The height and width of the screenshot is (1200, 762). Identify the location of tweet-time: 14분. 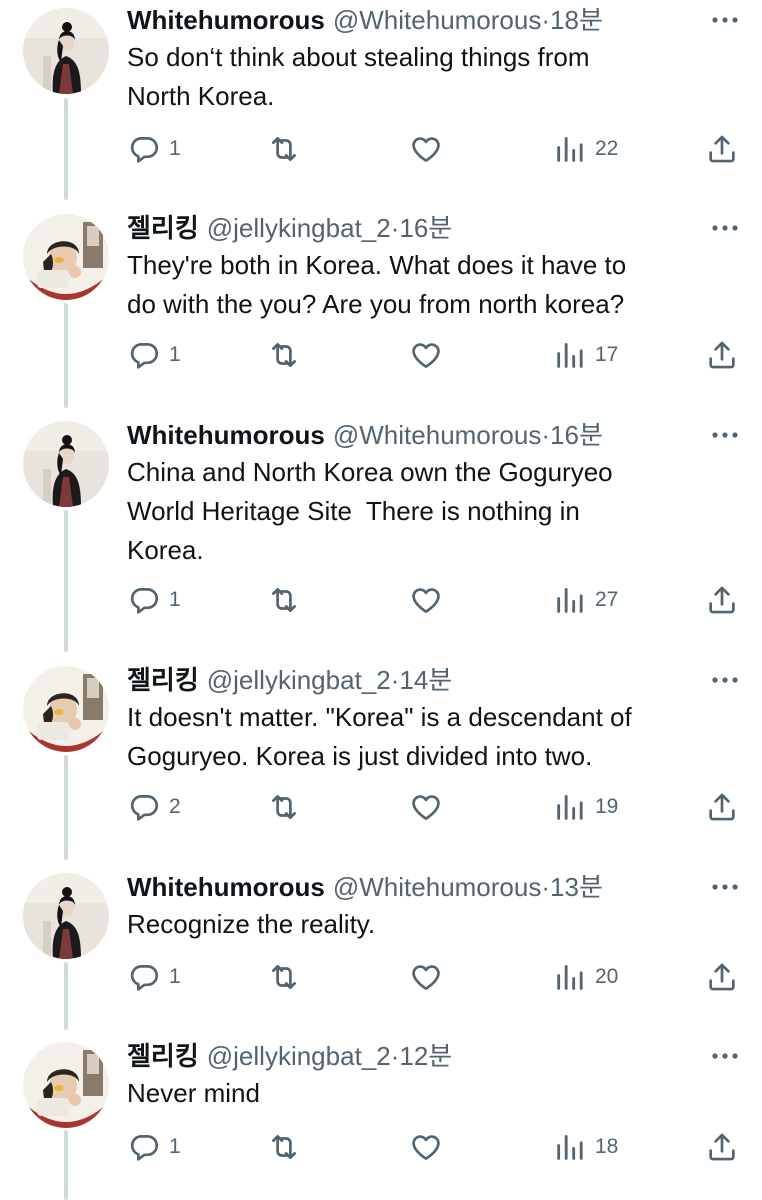
(425, 680).